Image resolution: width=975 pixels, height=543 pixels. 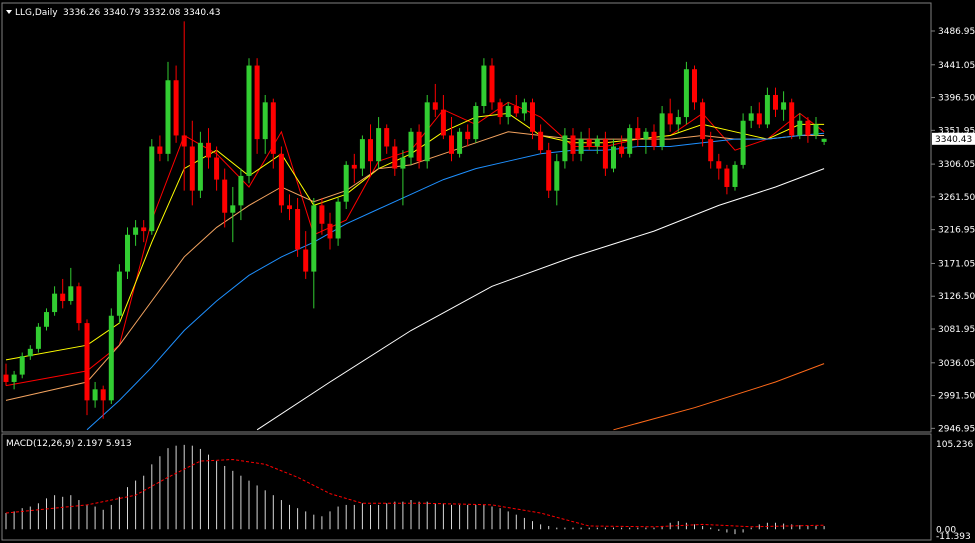 I want to click on price-axis-label: 2946.95, so click(x=956, y=429).